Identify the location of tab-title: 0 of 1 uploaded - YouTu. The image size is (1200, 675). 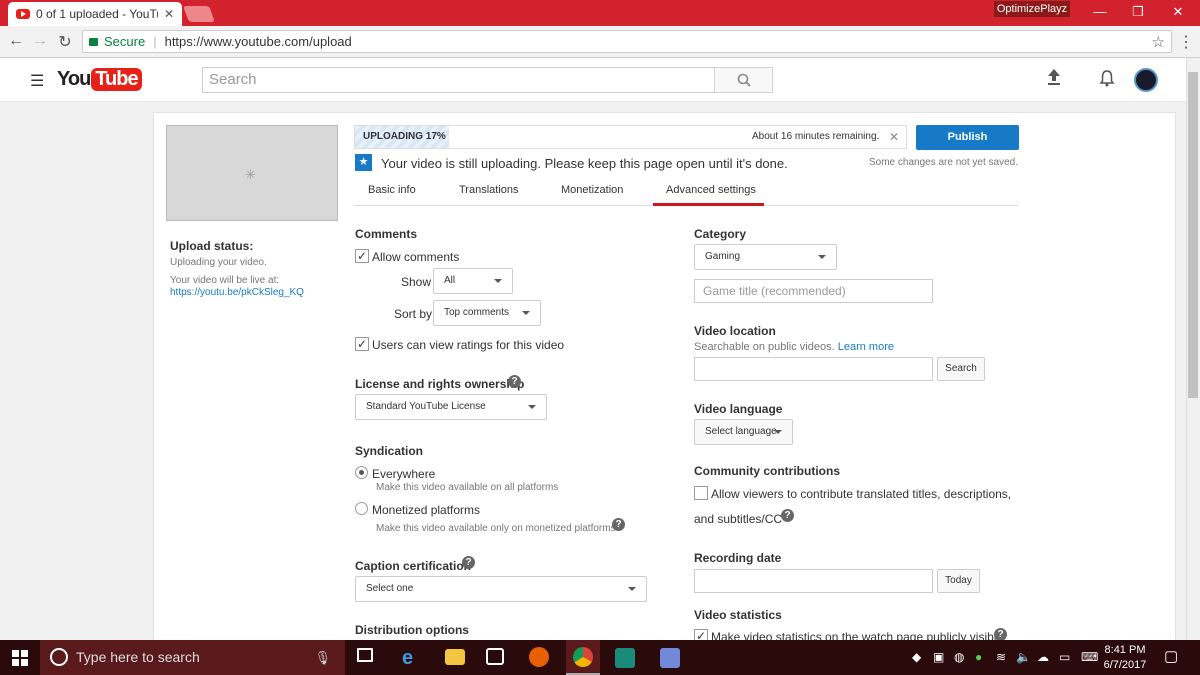
(97, 14).